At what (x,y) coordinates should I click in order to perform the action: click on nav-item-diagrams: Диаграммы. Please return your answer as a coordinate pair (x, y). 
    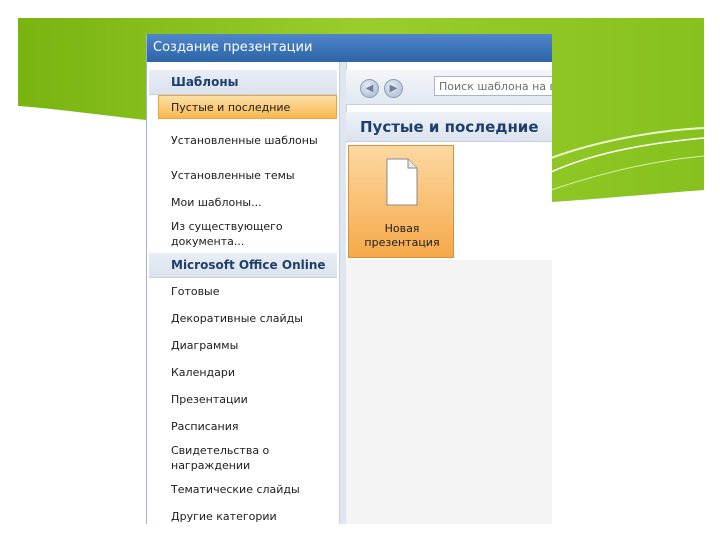
    Looking at the image, I should click on (243, 345).